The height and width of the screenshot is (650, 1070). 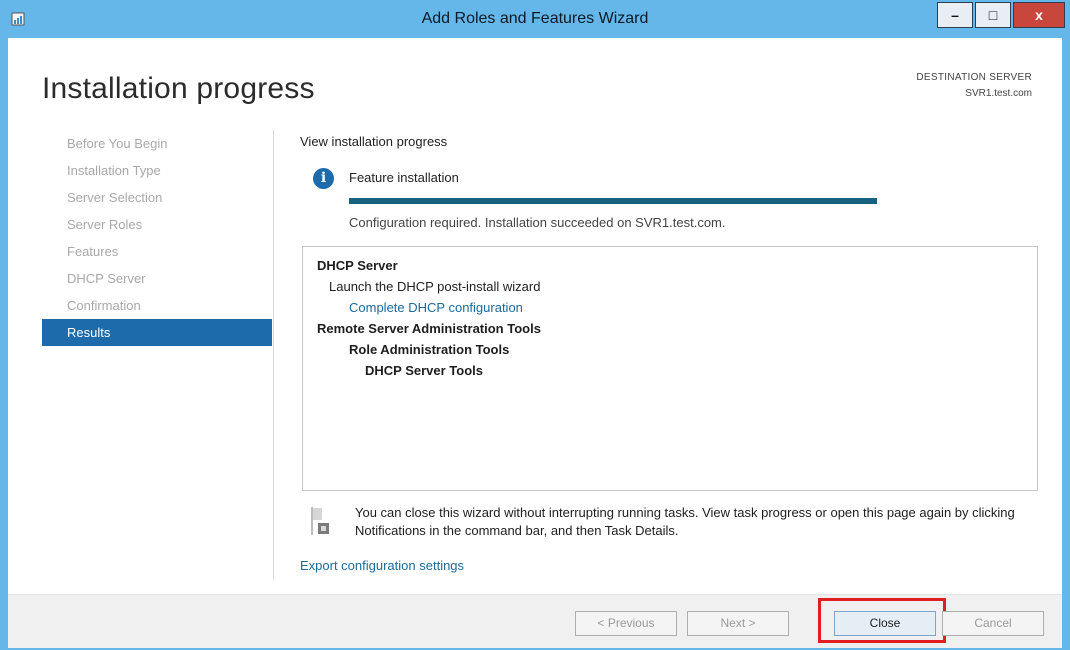 What do you see at coordinates (974, 86) in the screenshot?
I see `destination-server: DESTINATION SERVER SVR1.test.com` at bounding box center [974, 86].